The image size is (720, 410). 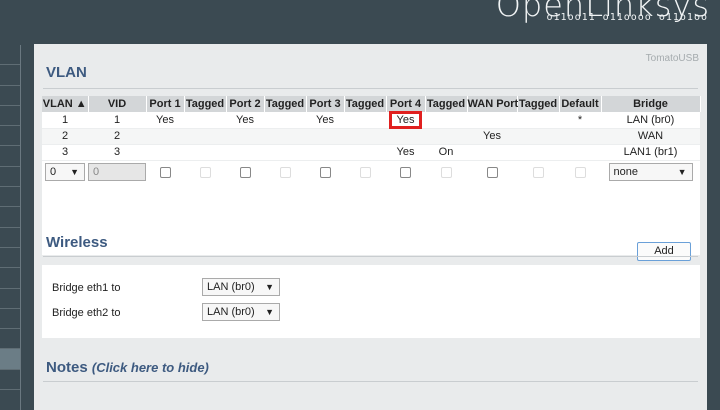 What do you see at coordinates (580, 172) in the screenshot?
I see `default-checkbox` at bounding box center [580, 172].